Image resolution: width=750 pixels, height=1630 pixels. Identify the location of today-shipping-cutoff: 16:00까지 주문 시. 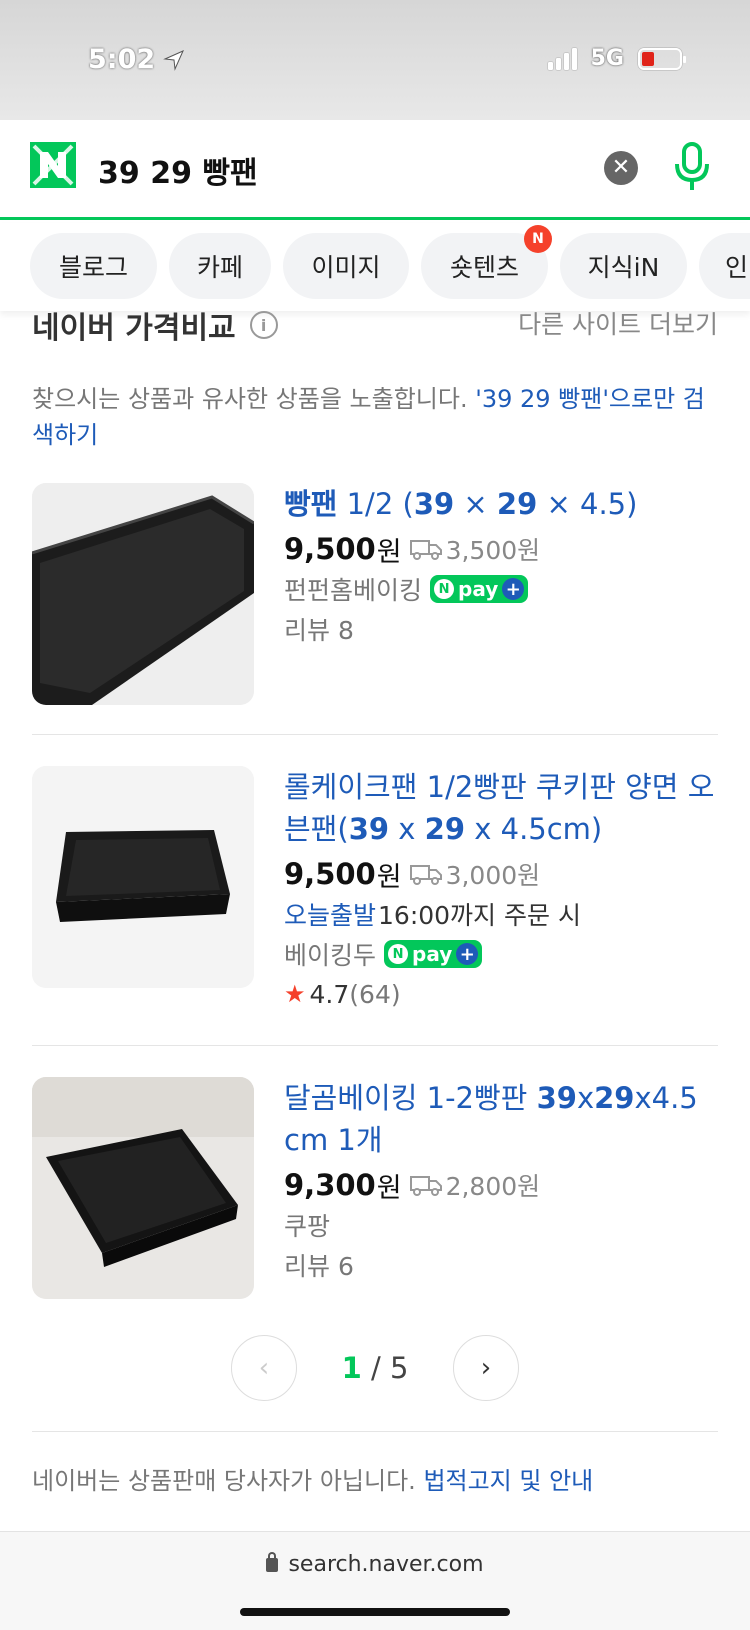
(479, 915).